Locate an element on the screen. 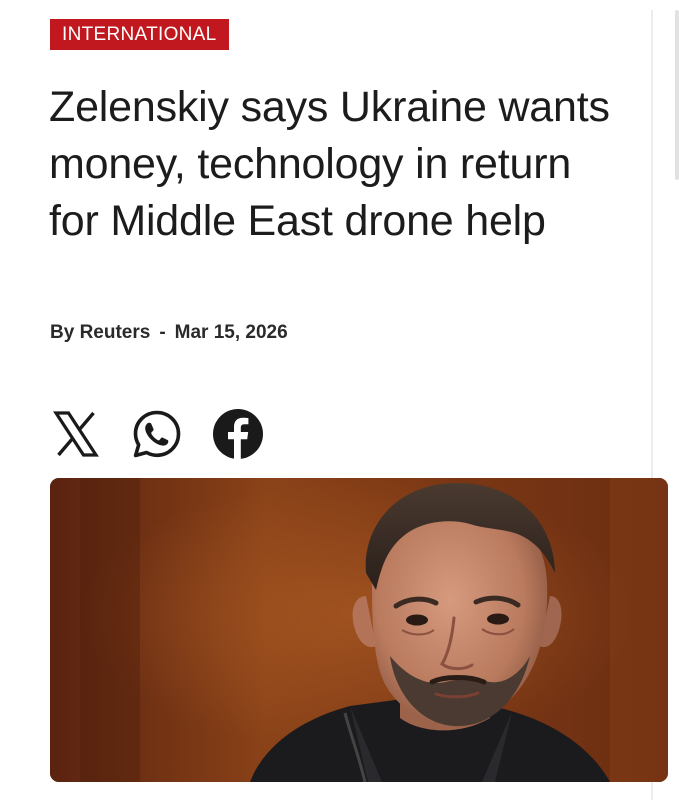  byline-date: Mar 15, 2026 is located at coordinates (231, 332).